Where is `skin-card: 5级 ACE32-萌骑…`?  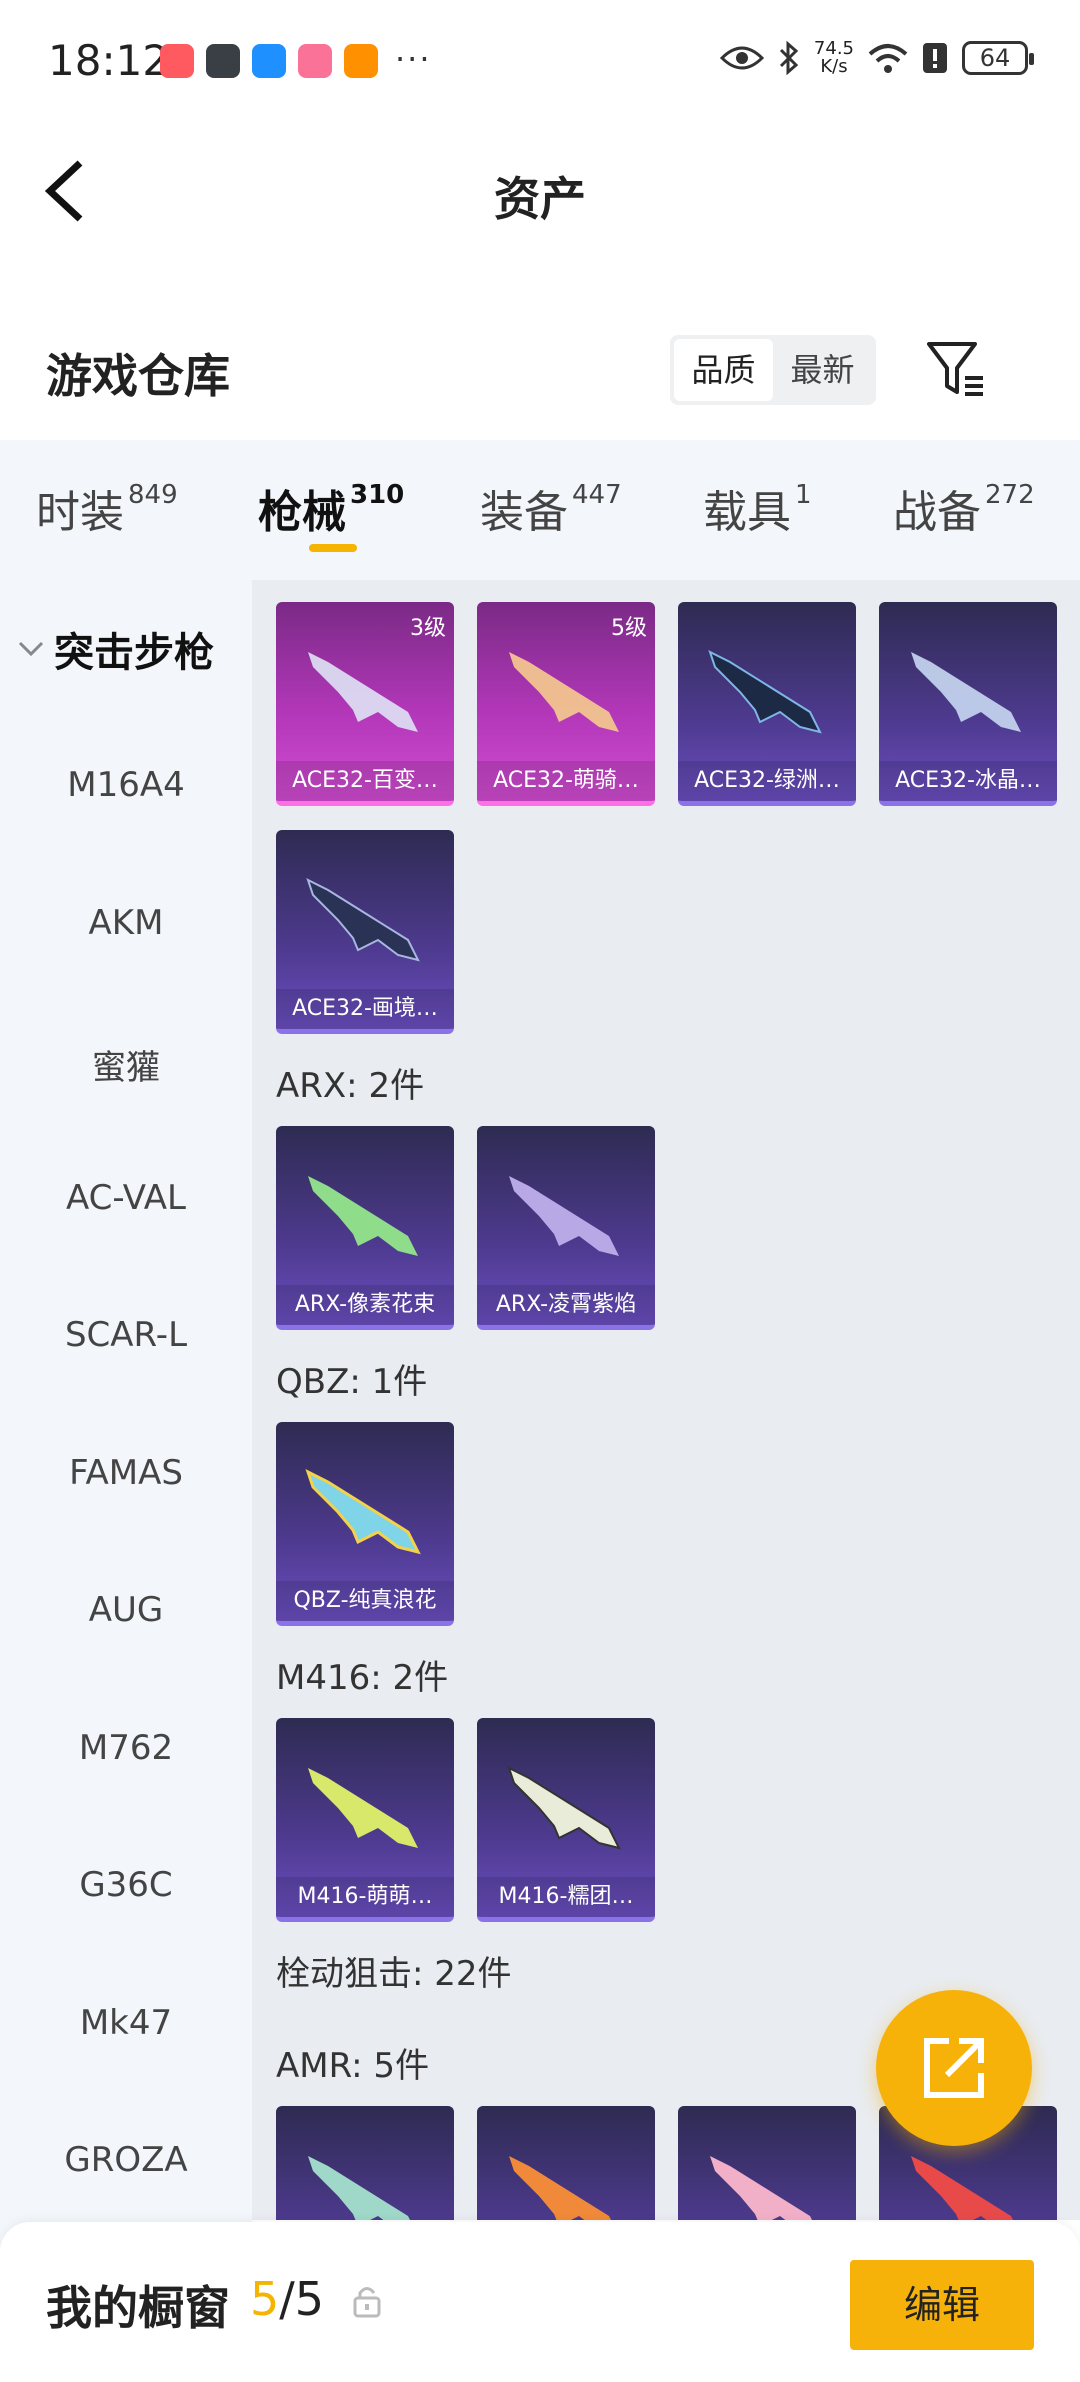 skin-card: 5级 ACE32-萌骑… is located at coordinates (566, 704).